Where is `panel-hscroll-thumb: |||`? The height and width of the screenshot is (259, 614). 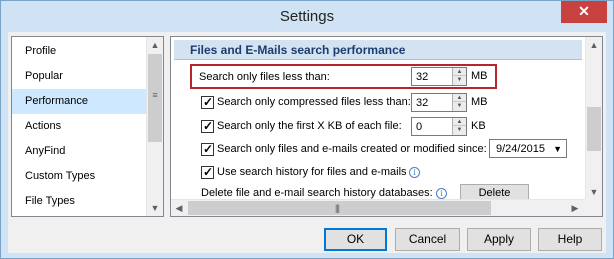 panel-hscroll-thumb: ||| is located at coordinates (339, 208).